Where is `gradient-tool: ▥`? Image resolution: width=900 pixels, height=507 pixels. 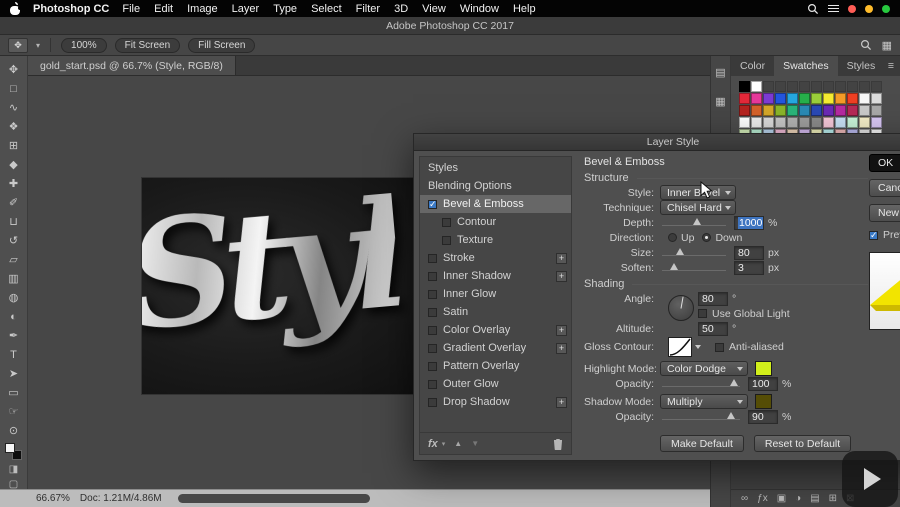 gradient-tool: ▥ is located at coordinates (14, 278).